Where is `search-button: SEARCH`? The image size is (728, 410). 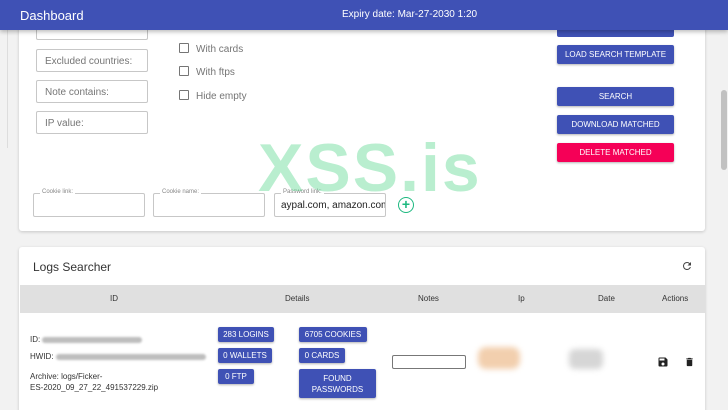 search-button: SEARCH is located at coordinates (615, 96).